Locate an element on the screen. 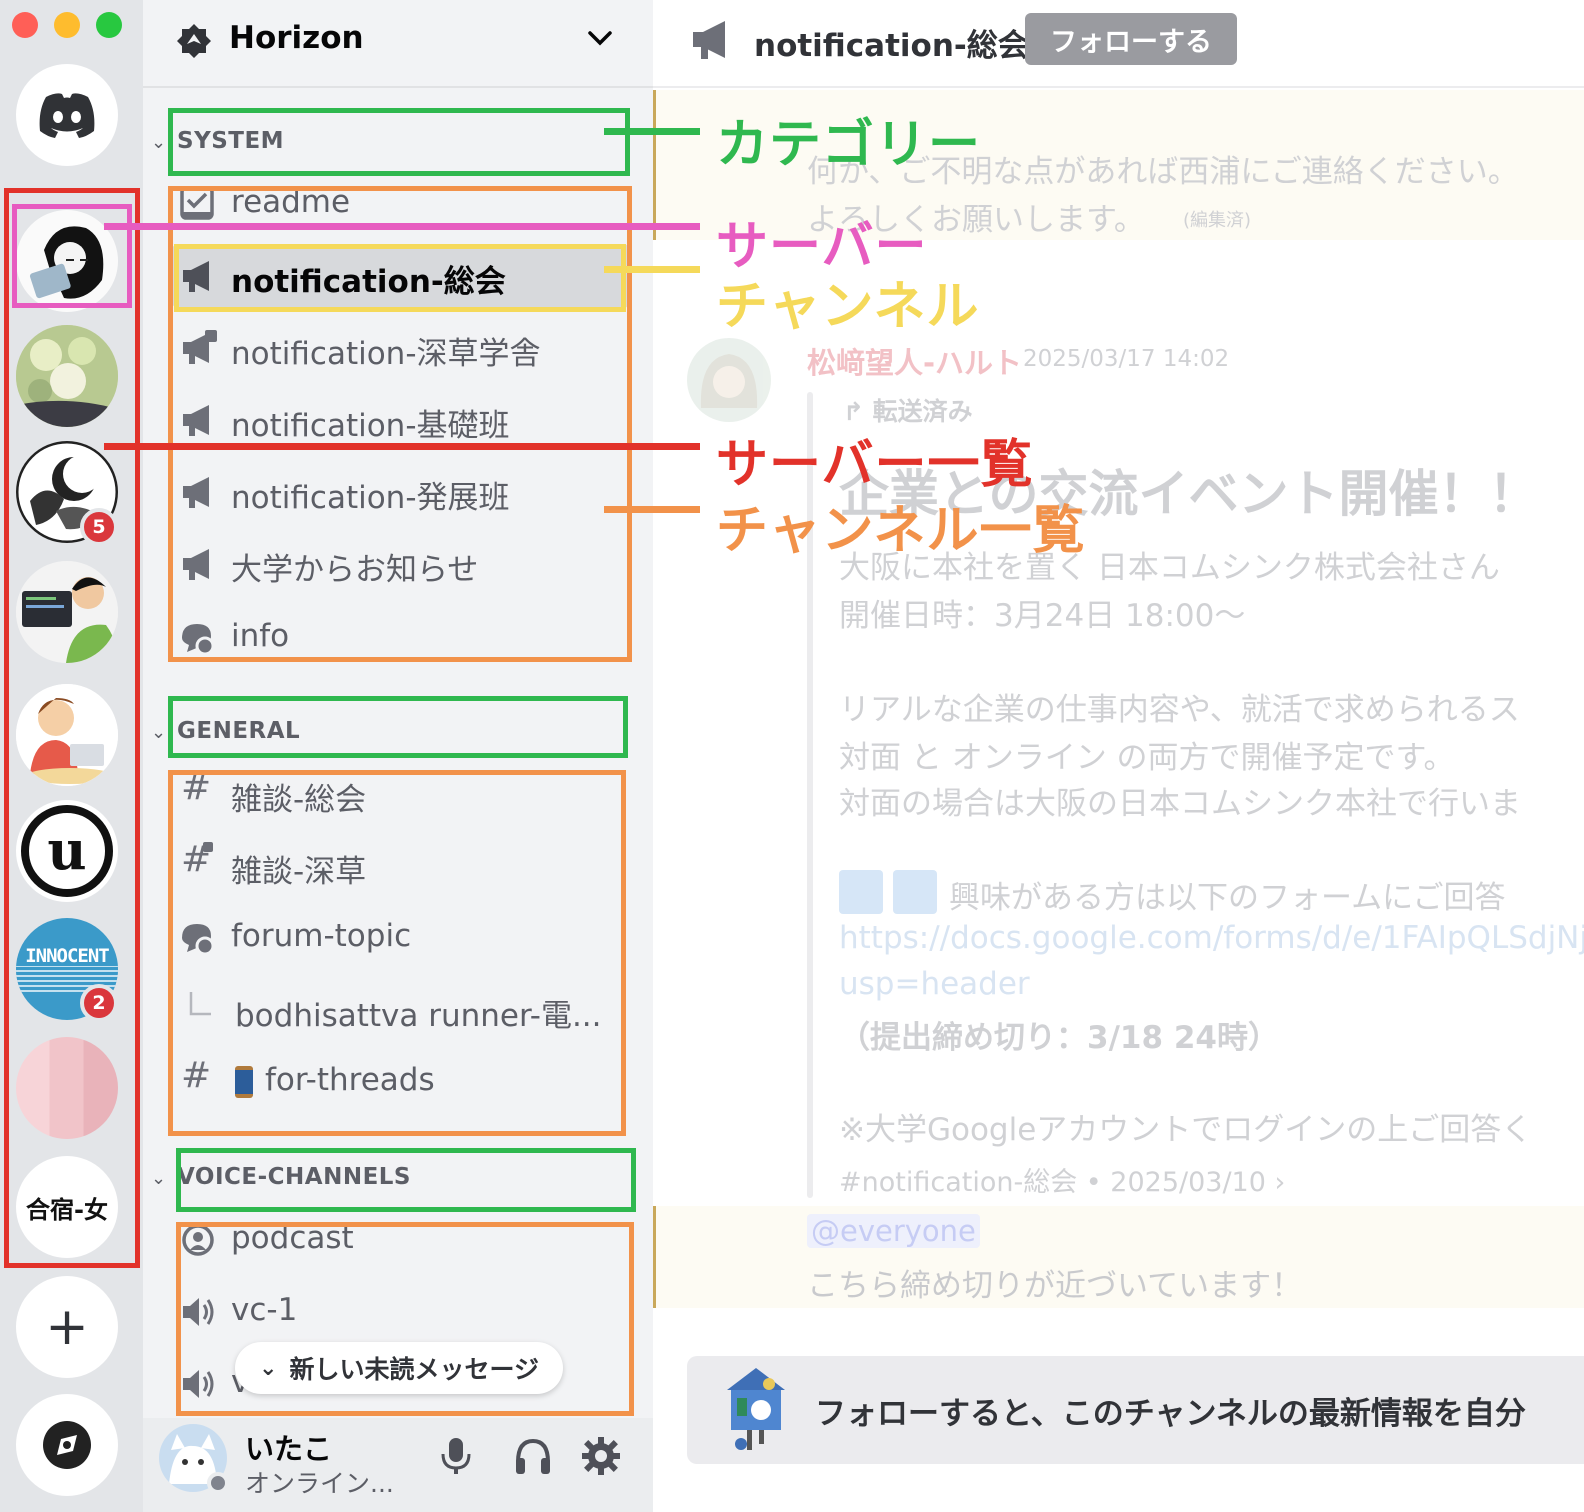 This screenshot has height=1512, width=1584. plus-icon: + is located at coordinates (67, 1327).